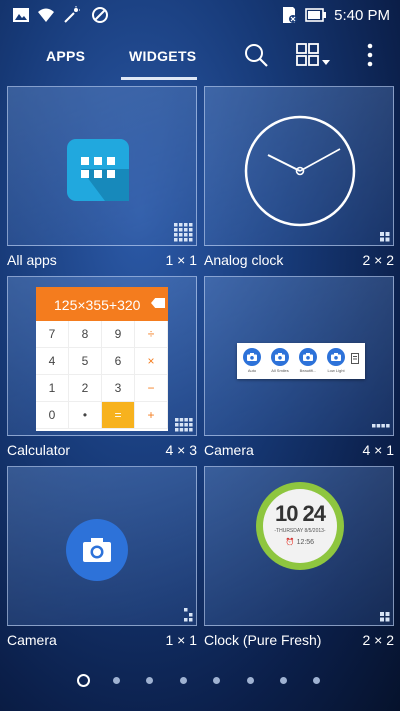  What do you see at coordinates (378, 450) in the screenshot?
I see `widget-size: 4 × 1` at bounding box center [378, 450].